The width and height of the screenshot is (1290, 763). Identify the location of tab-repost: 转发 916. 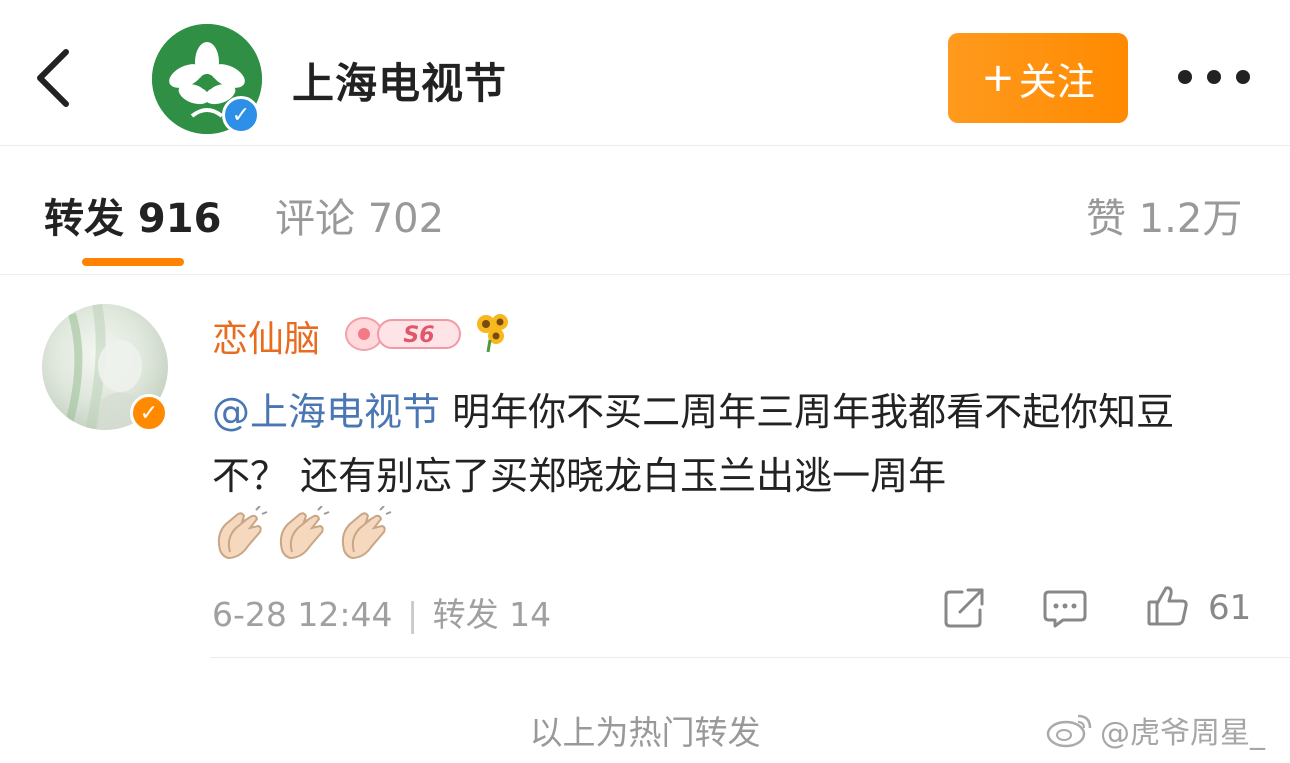
(132, 215).